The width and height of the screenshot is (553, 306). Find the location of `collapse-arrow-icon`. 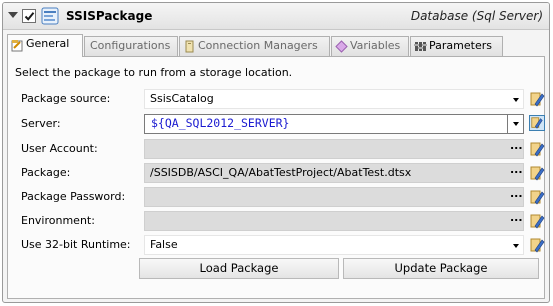

collapse-arrow-icon is located at coordinates (13, 15).